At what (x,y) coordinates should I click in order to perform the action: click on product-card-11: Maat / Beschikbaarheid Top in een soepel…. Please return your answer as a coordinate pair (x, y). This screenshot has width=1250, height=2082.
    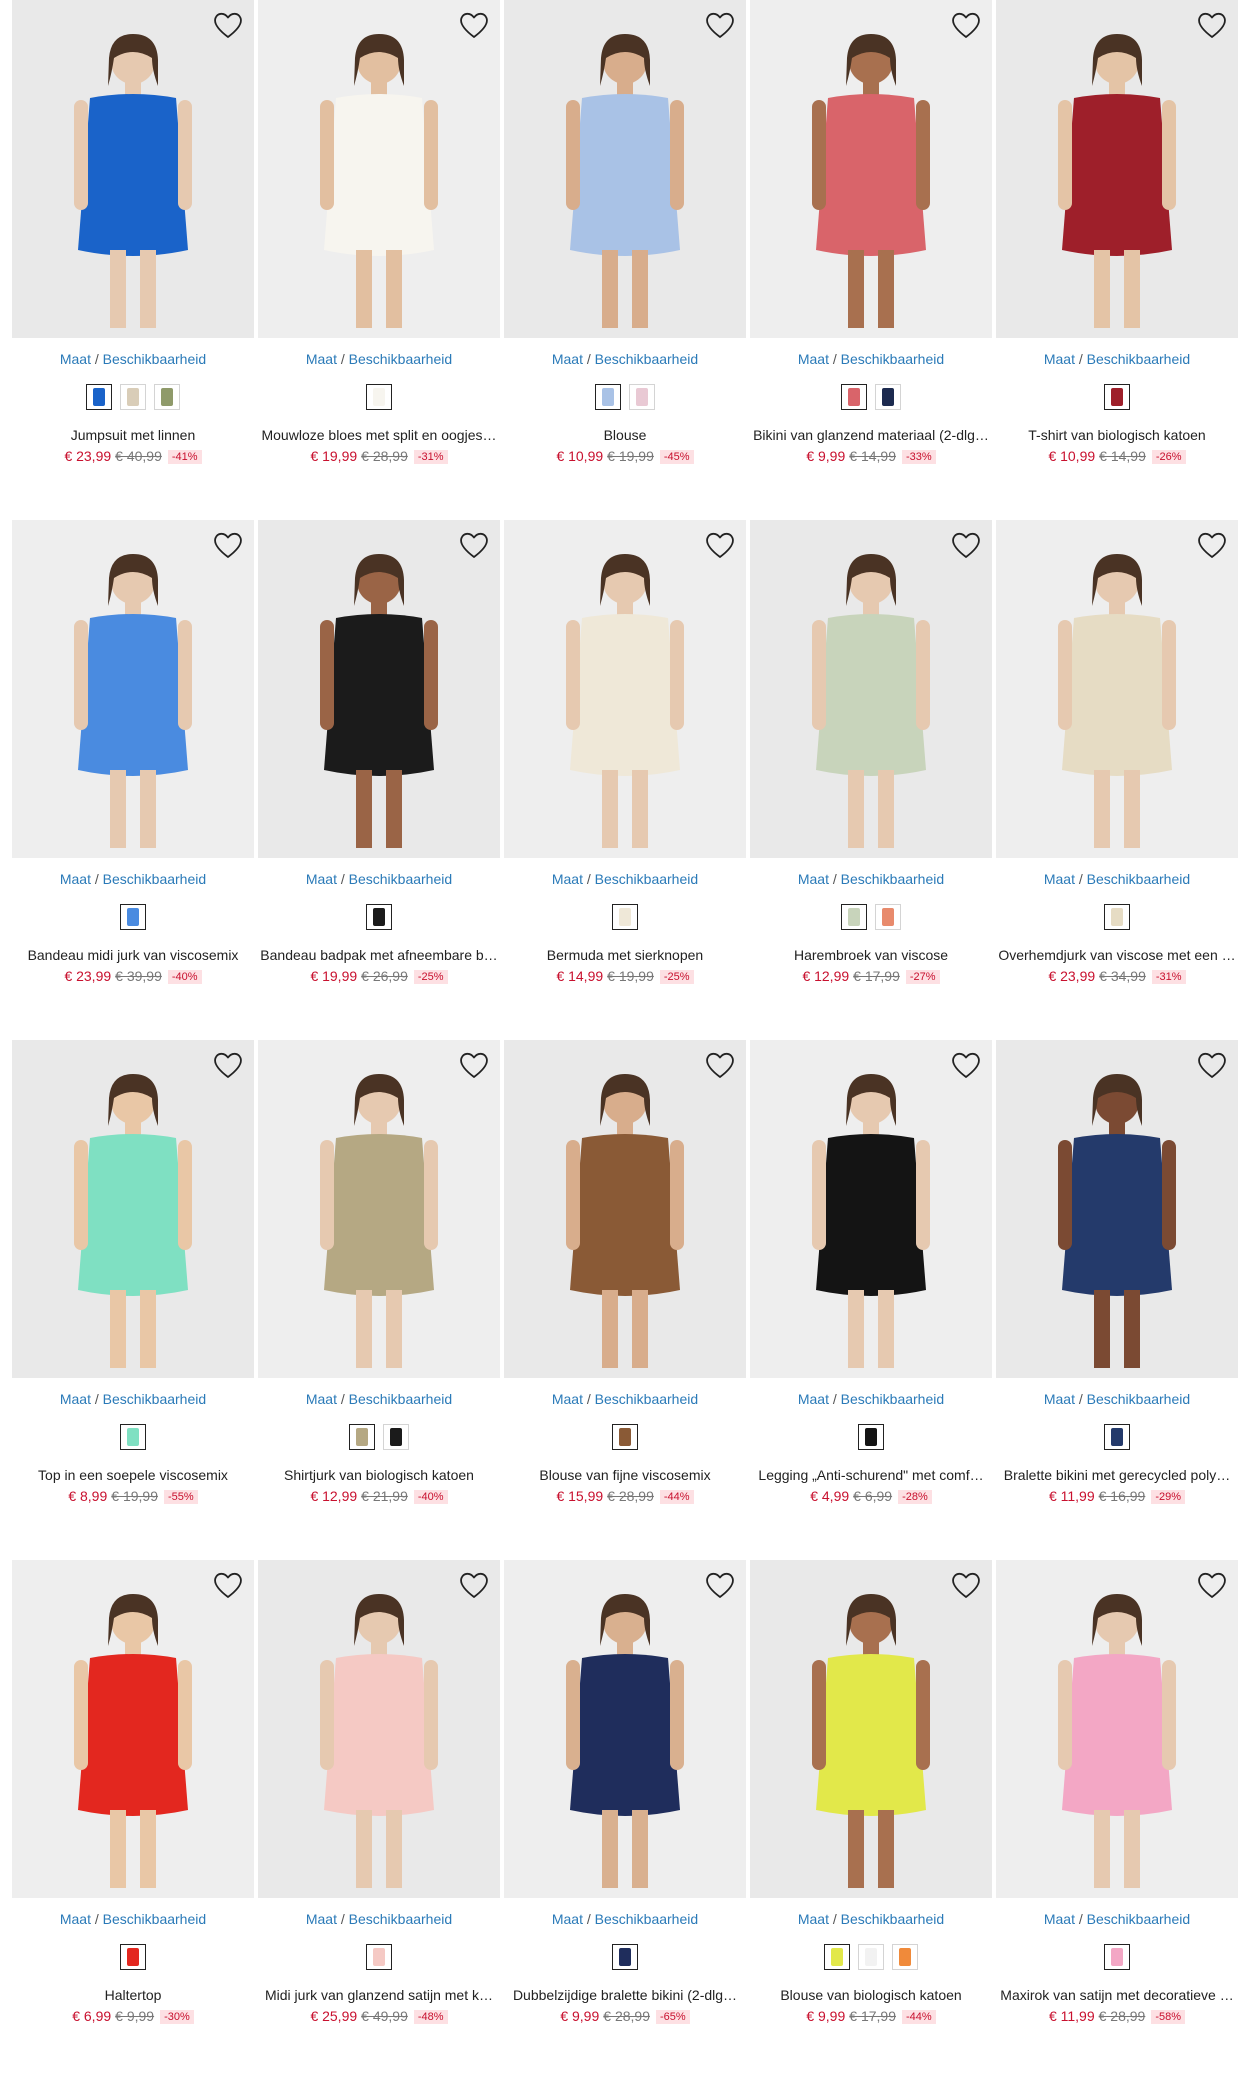
    Looking at the image, I should click on (133, 1300).